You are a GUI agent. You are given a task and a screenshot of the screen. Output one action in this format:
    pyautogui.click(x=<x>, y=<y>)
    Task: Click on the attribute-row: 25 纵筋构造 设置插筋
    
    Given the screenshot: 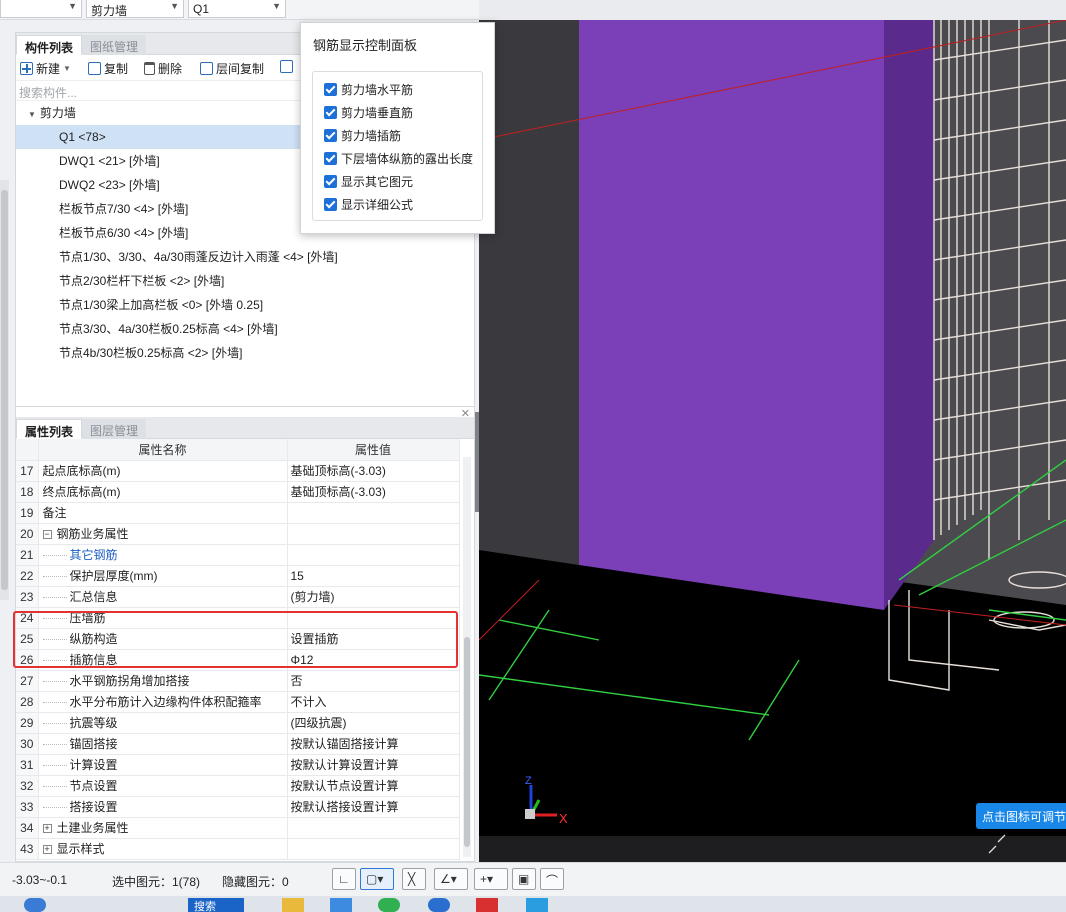 What is the action you would take?
    pyautogui.click(x=238, y=639)
    